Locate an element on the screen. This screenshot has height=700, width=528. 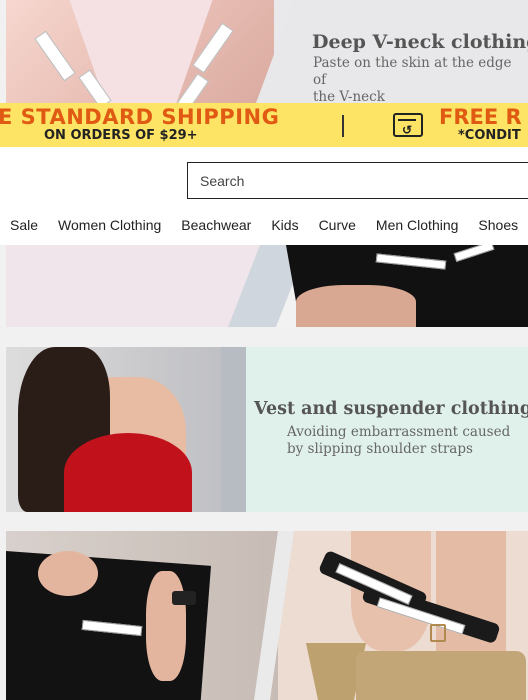
watch-icon is located at coordinates (184, 598).